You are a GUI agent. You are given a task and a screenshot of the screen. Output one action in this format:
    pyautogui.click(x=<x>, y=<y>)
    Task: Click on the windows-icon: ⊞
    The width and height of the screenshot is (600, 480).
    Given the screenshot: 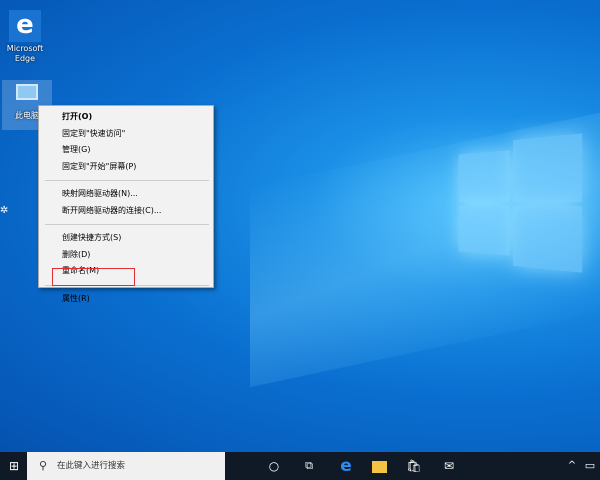 What is the action you would take?
    pyautogui.click(x=14, y=466)
    